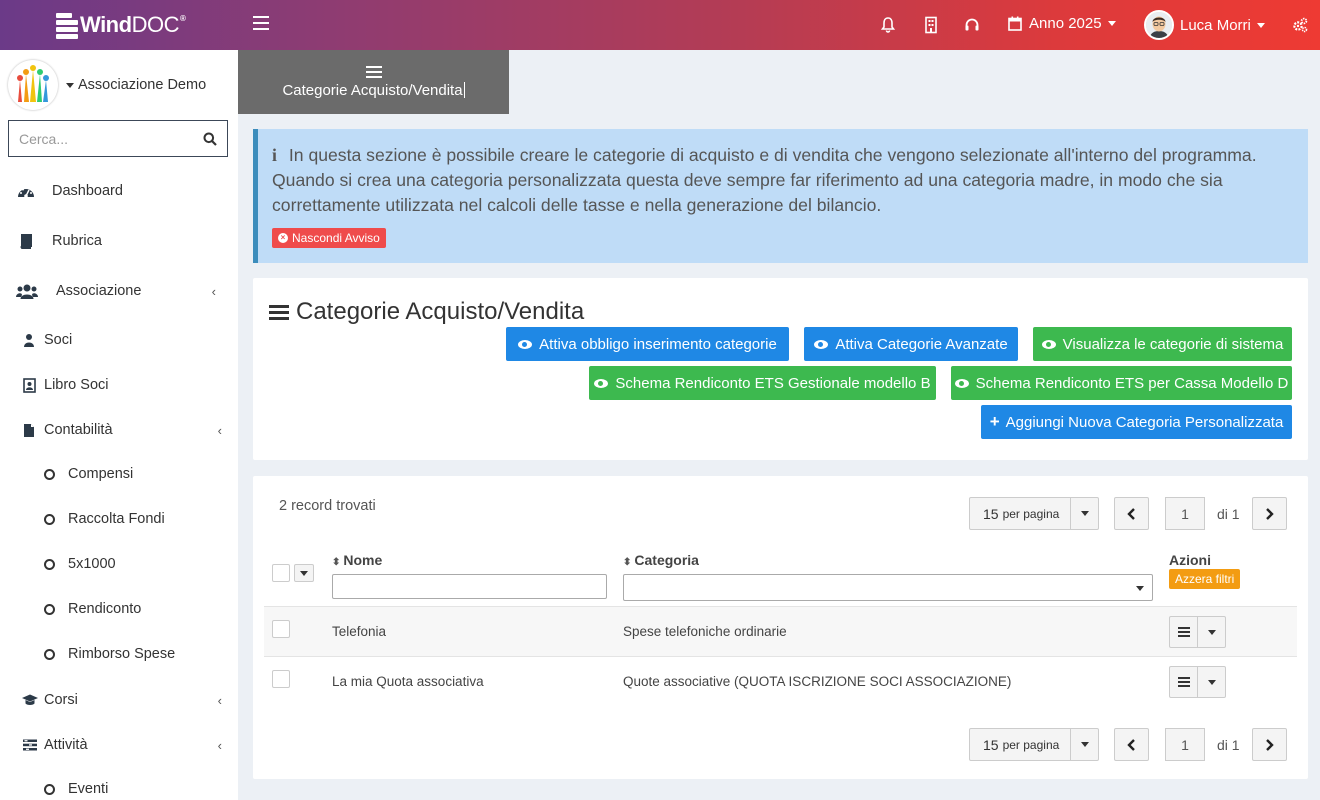 The width and height of the screenshot is (1320, 800). Describe the element at coordinates (141, 519) in the screenshot. I see `sidebar-item-raccolta-fondi: Raccolta Fondi` at that location.